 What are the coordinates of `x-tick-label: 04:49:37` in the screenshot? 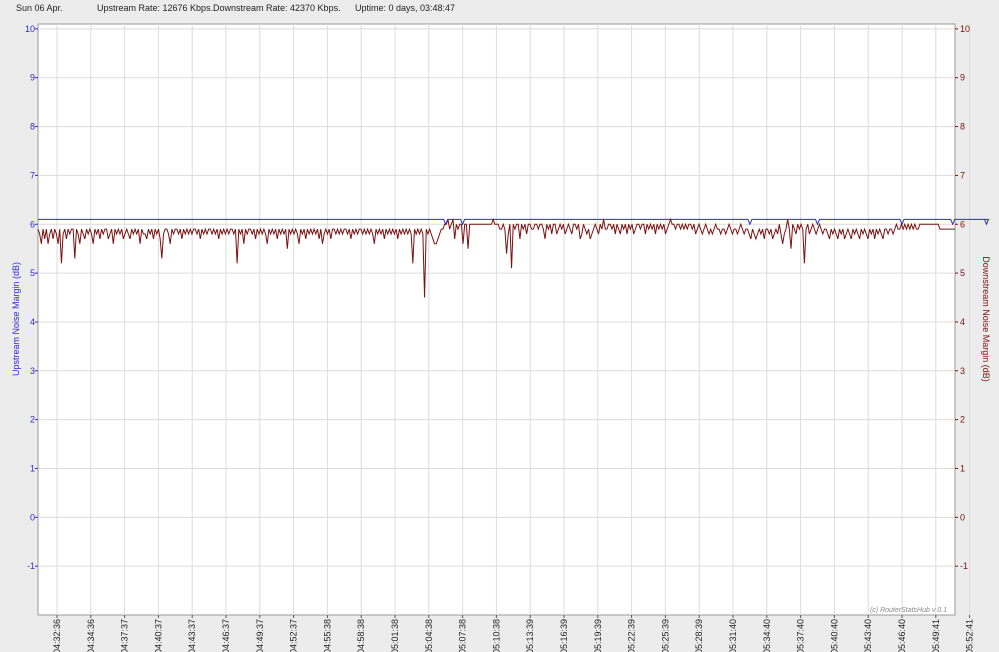 It's located at (260, 635).